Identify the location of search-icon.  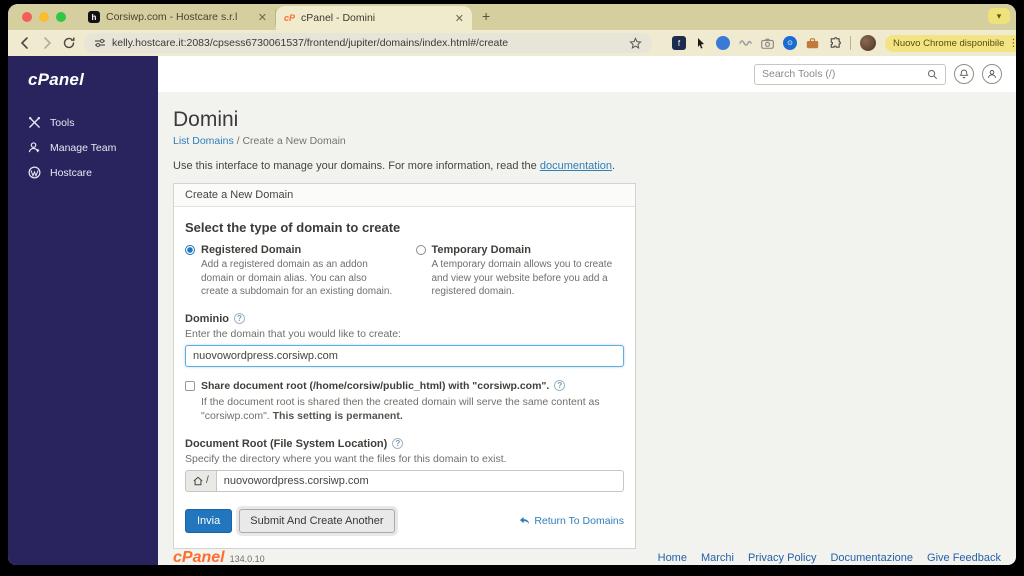
(932, 74).